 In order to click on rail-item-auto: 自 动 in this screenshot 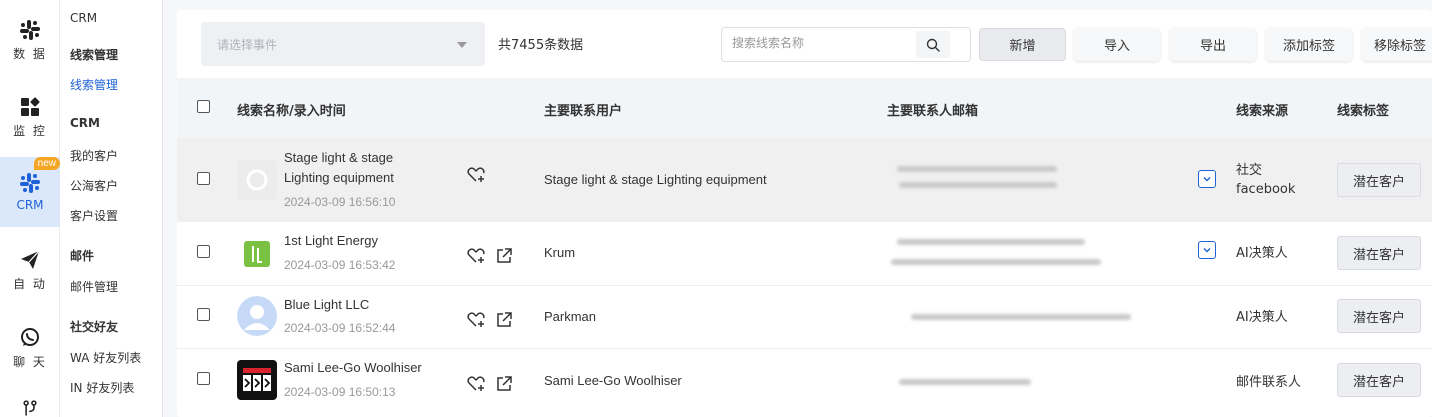, I will do `click(30, 270)`.